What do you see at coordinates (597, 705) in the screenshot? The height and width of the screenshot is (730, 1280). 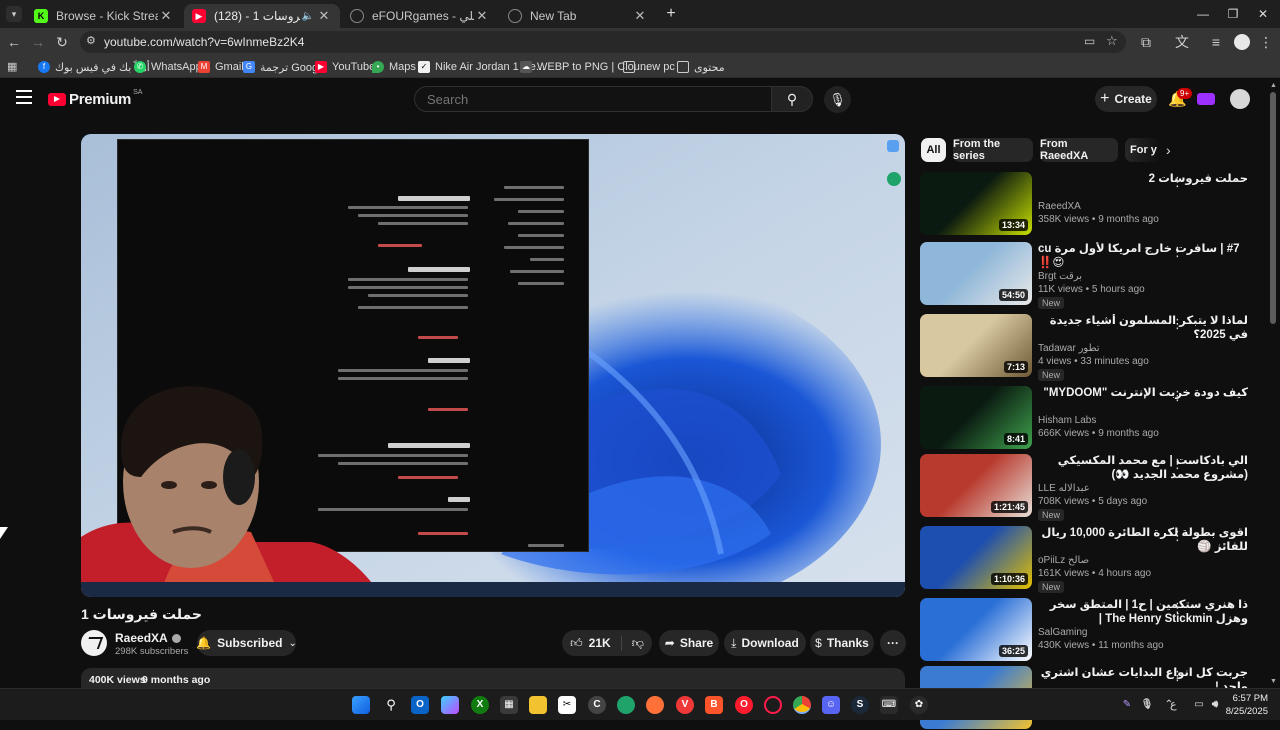 I see `ccleaner-icon: C` at bounding box center [597, 705].